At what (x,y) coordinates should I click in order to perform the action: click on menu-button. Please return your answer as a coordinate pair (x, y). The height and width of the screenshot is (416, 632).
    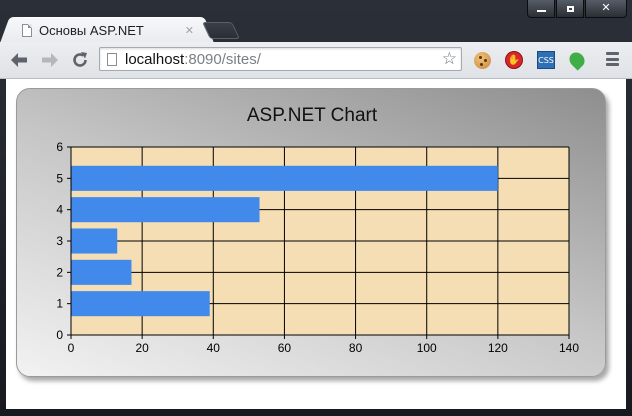
    Looking at the image, I should click on (612, 59).